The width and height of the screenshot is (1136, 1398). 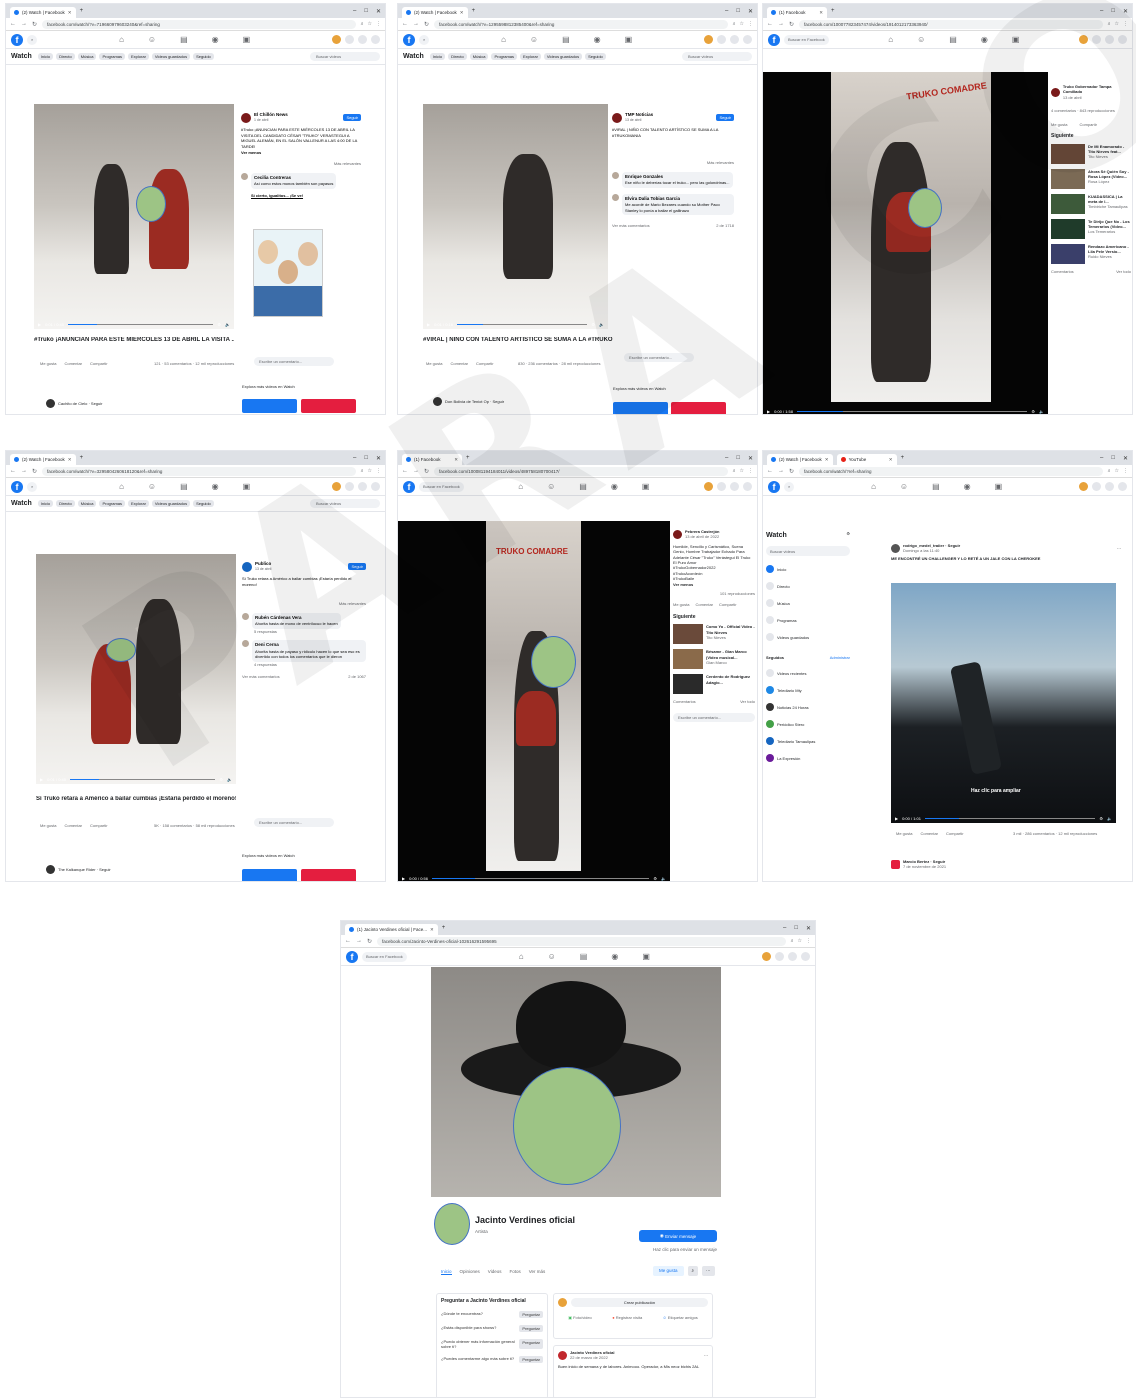 What do you see at coordinates (1096, 39) in the screenshot?
I see `grid-icon` at bounding box center [1096, 39].